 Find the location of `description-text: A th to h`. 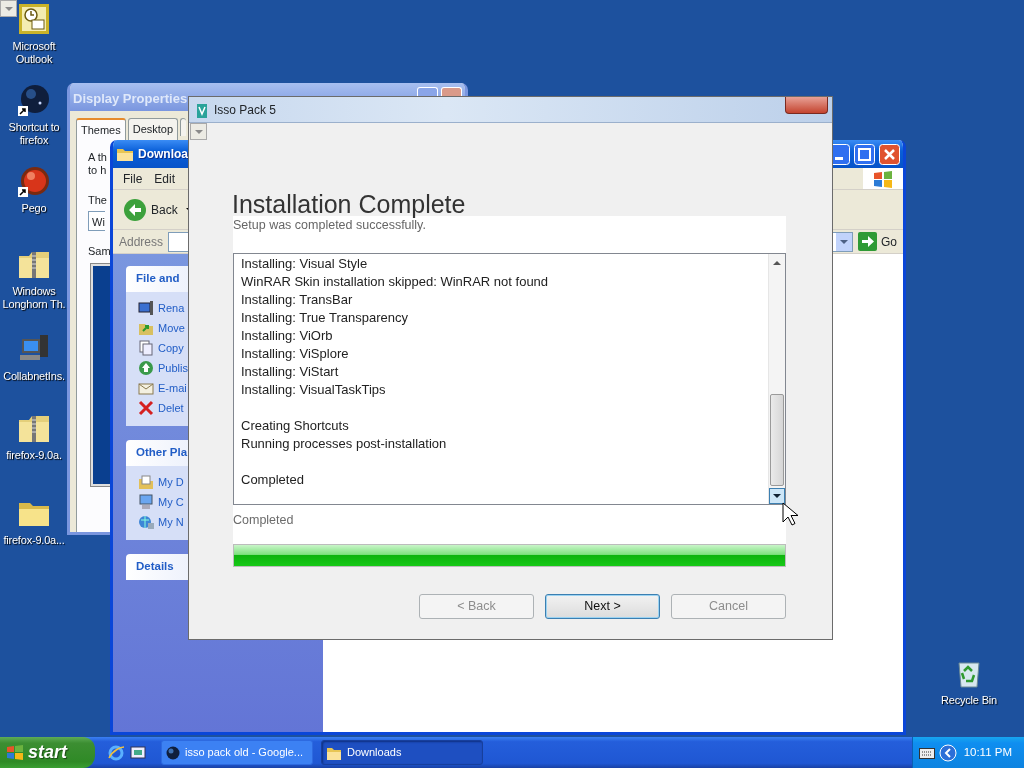

description-text: A th to h is located at coordinates (97, 163).